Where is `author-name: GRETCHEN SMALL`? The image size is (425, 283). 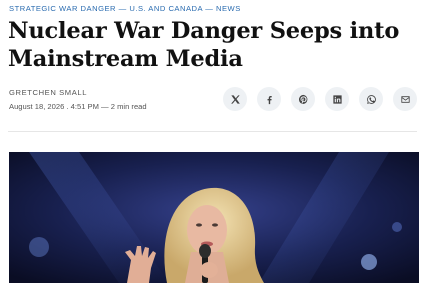
author-name: GRETCHEN SMALL is located at coordinates (48, 92).